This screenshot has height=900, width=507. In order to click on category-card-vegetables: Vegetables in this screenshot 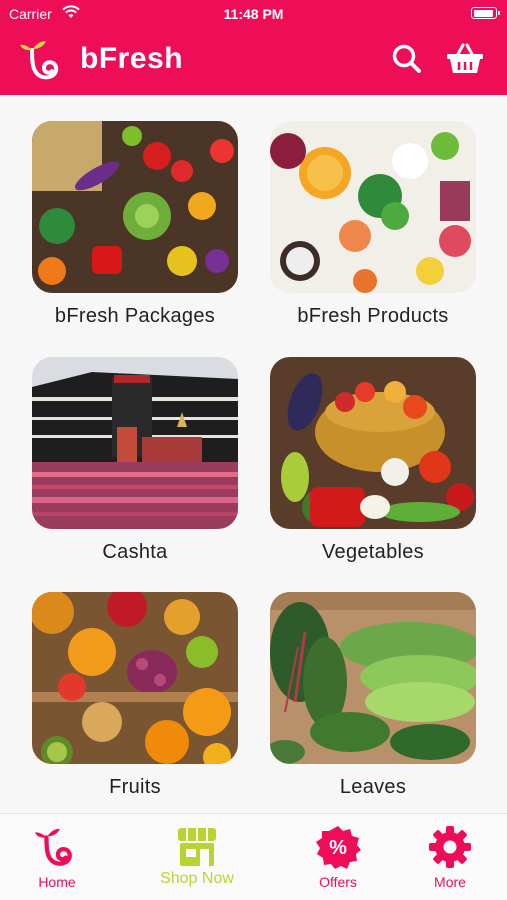, I will do `click(373, 460)`.